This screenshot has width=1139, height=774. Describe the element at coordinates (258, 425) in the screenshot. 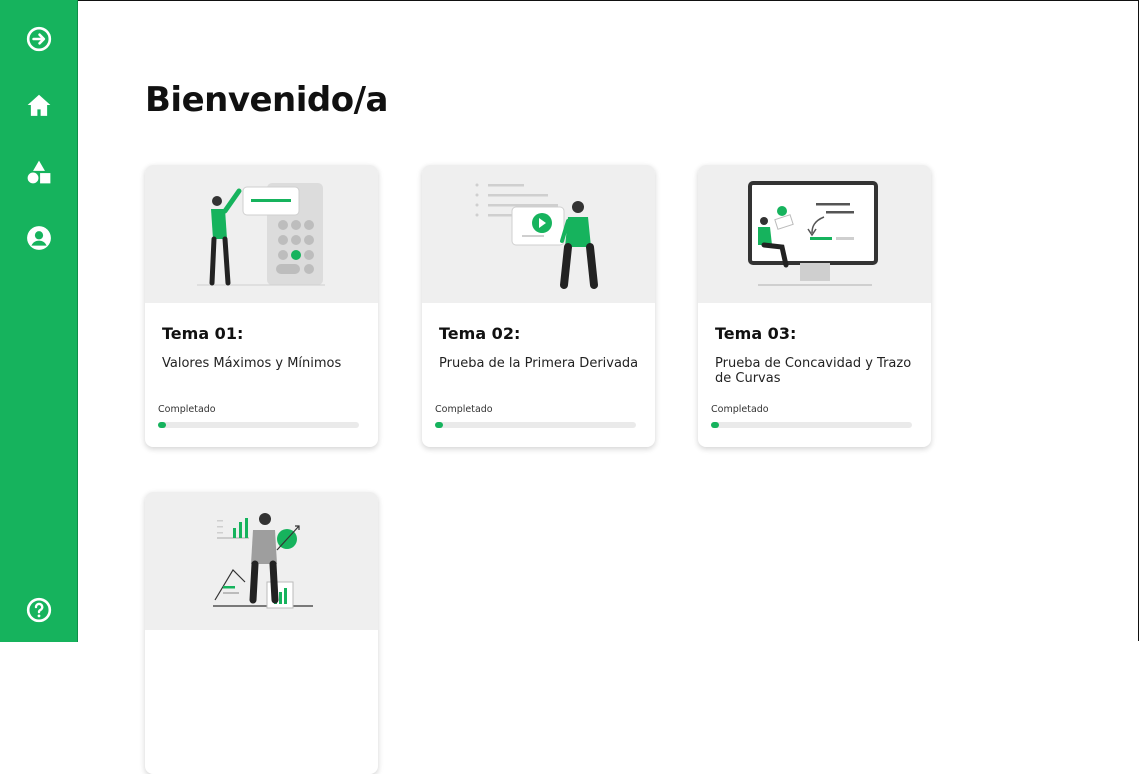

I see `topic-1-progress-bar` at that location.